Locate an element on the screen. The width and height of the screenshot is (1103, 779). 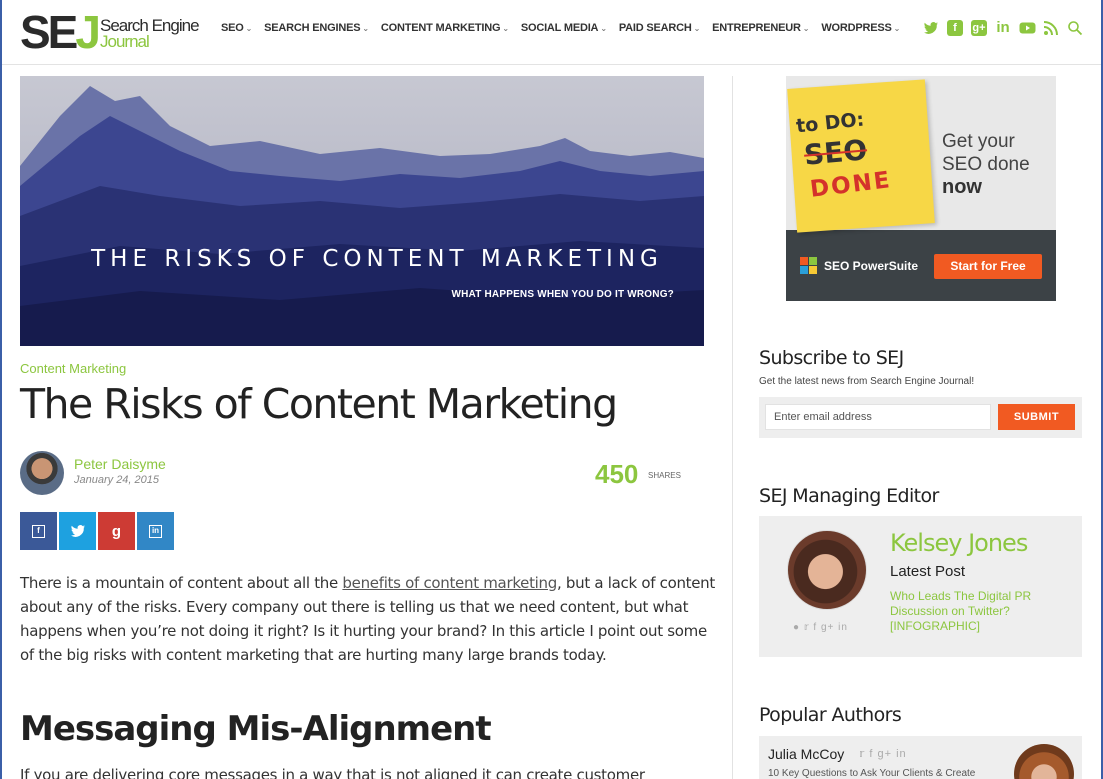
twitter-share-button is located at coordinates (77, 531).